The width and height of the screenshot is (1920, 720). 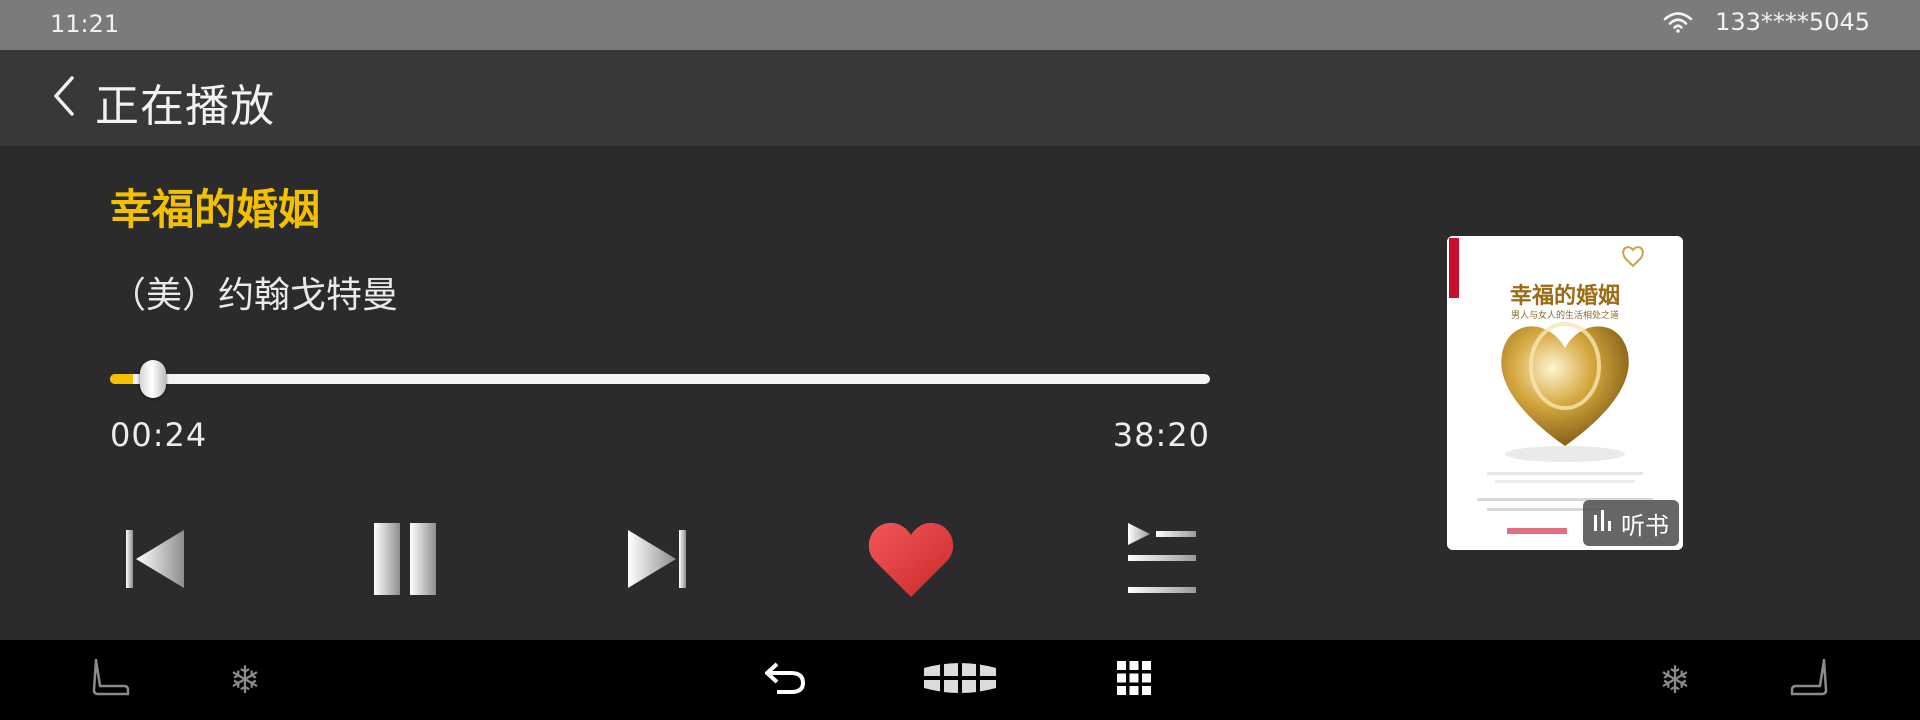 I want to click on listen-badge: 听书, so click(x=1631, y=523).